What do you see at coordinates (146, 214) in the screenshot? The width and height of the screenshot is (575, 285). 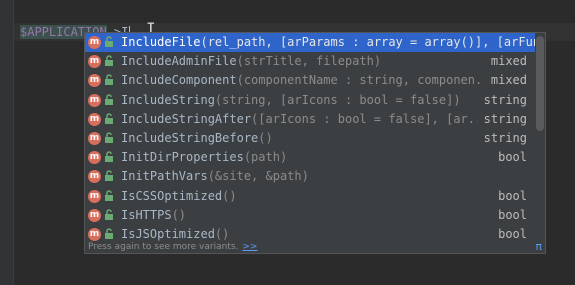 I see `completion-item-name: IsHTTPS` at bounding box center [146, 214].